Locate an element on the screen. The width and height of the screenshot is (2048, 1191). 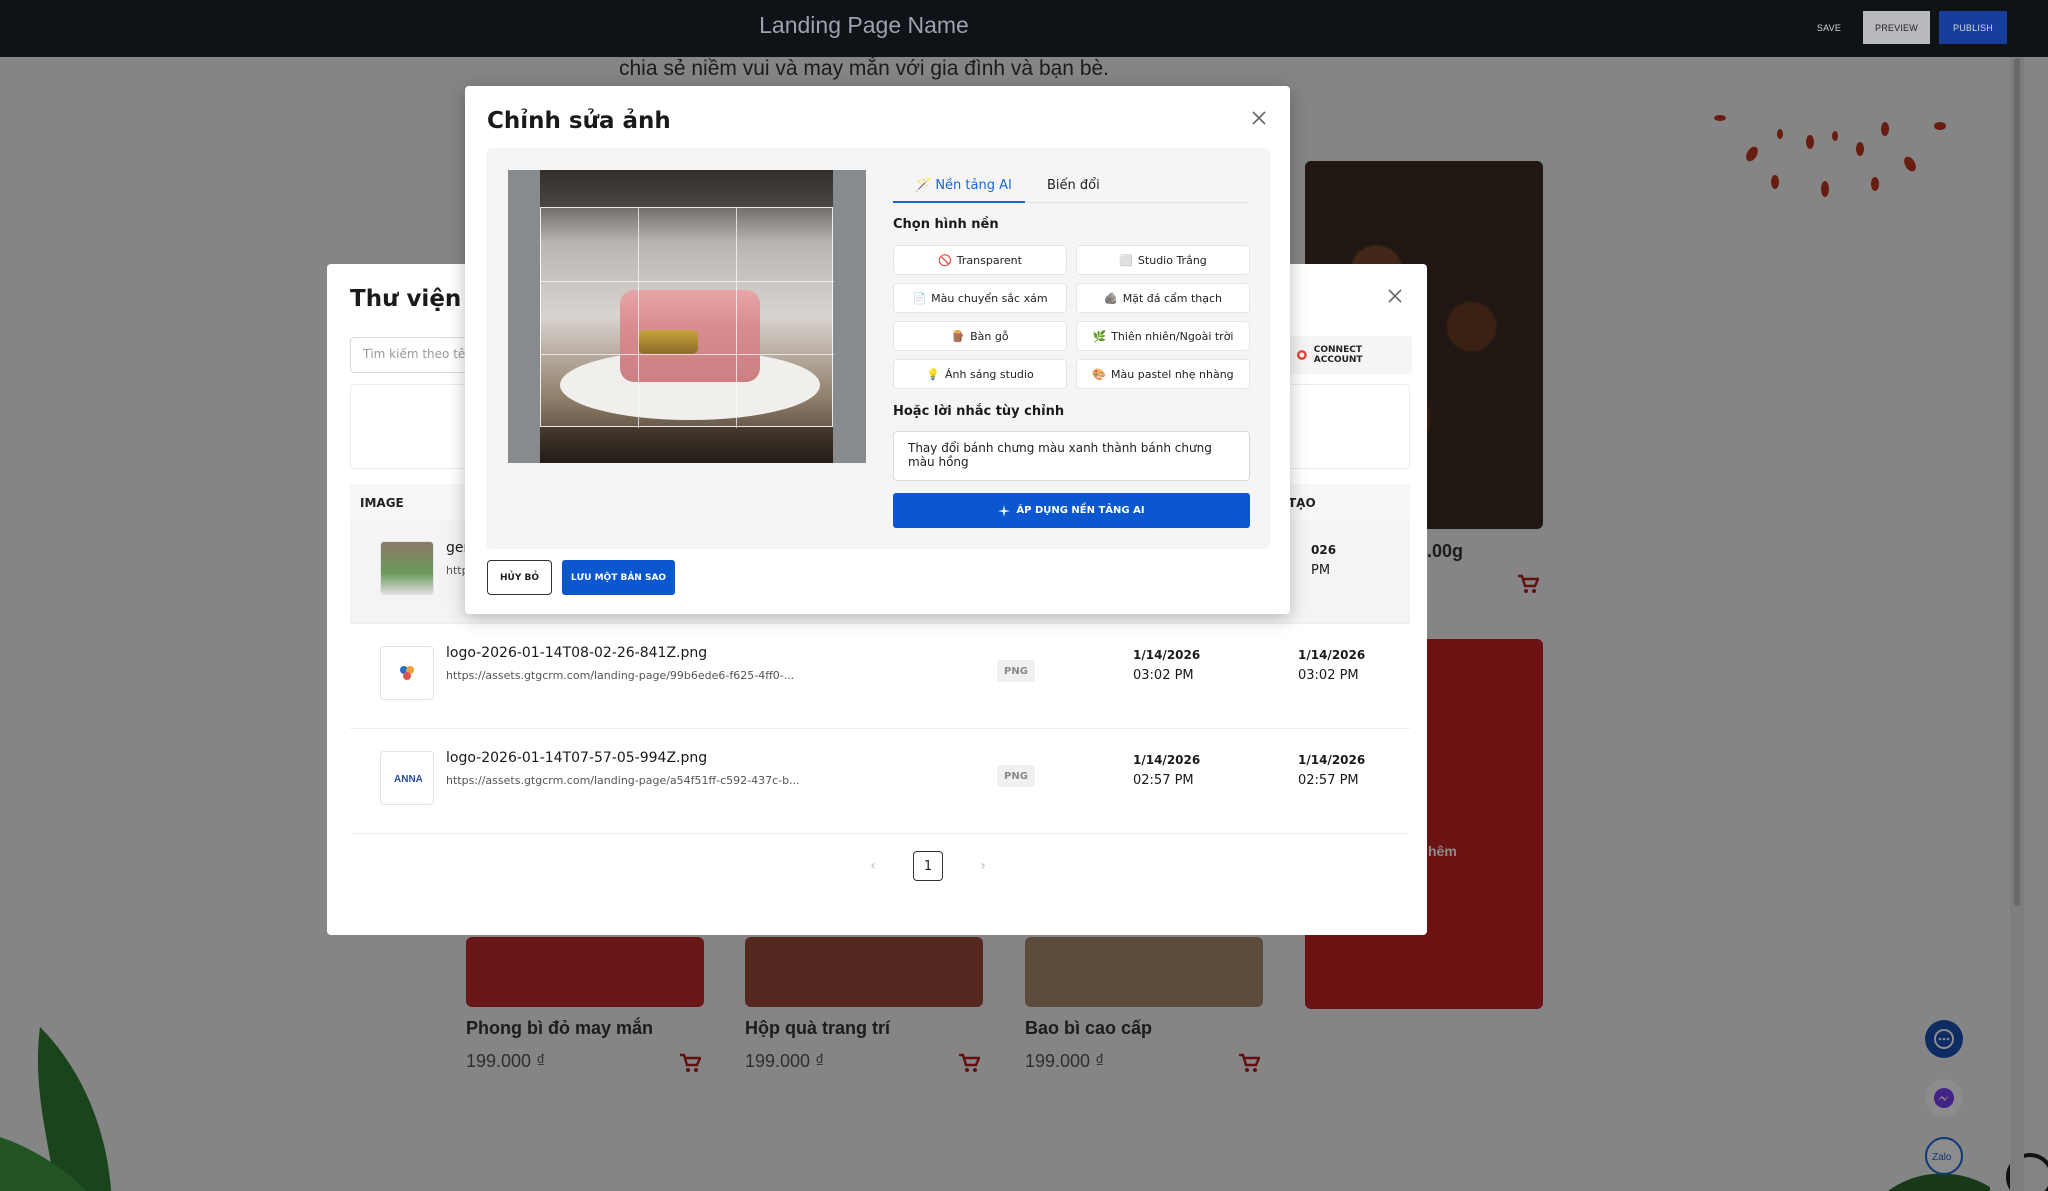
column-header-created: TẠO is located at coordinates (1302, 503).